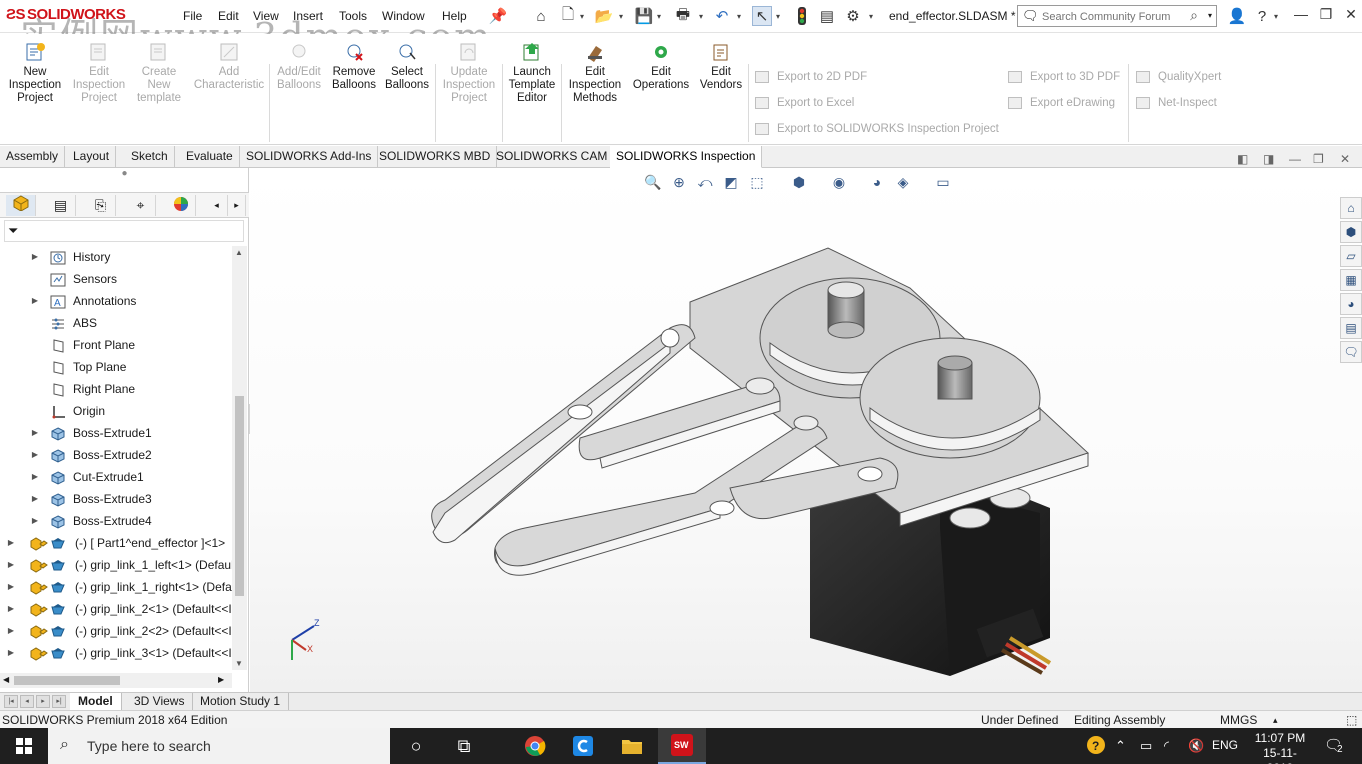  I want to click on tab-assembly: Assembly, so click(33, 157).